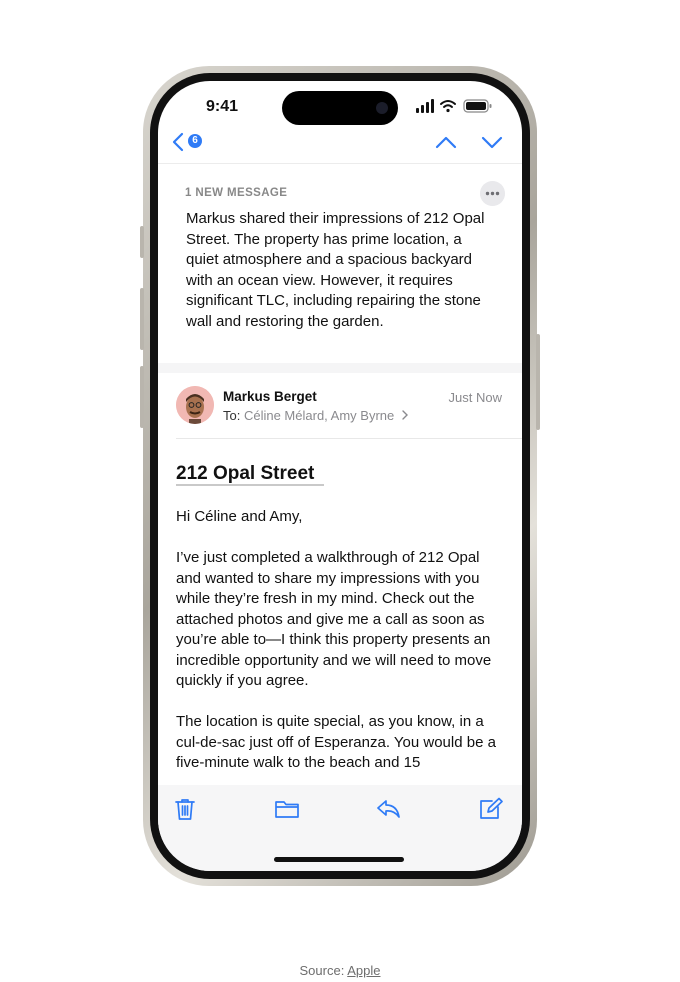 This screenshot has height=982, width=680. I want to click on summary-label: 1 NEW MESSAGE, so click(236, 193).